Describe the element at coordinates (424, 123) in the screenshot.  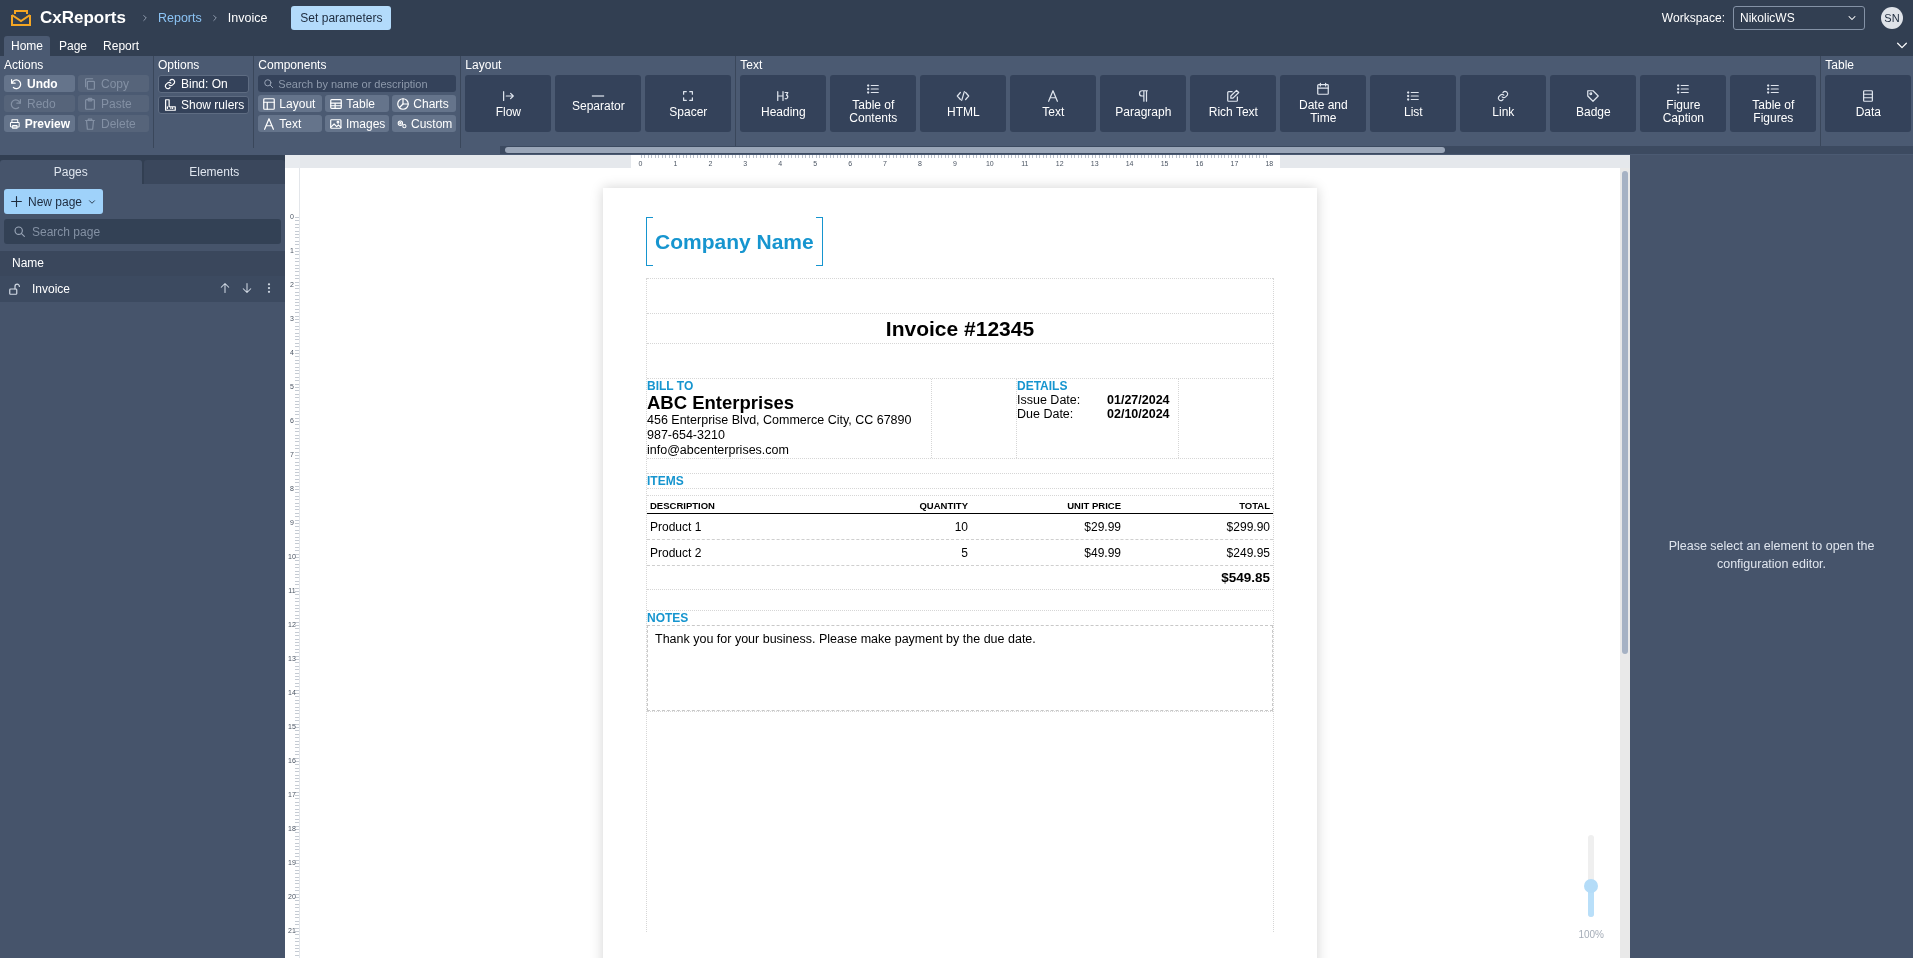
I see `component-category-button: Custom` at that location.